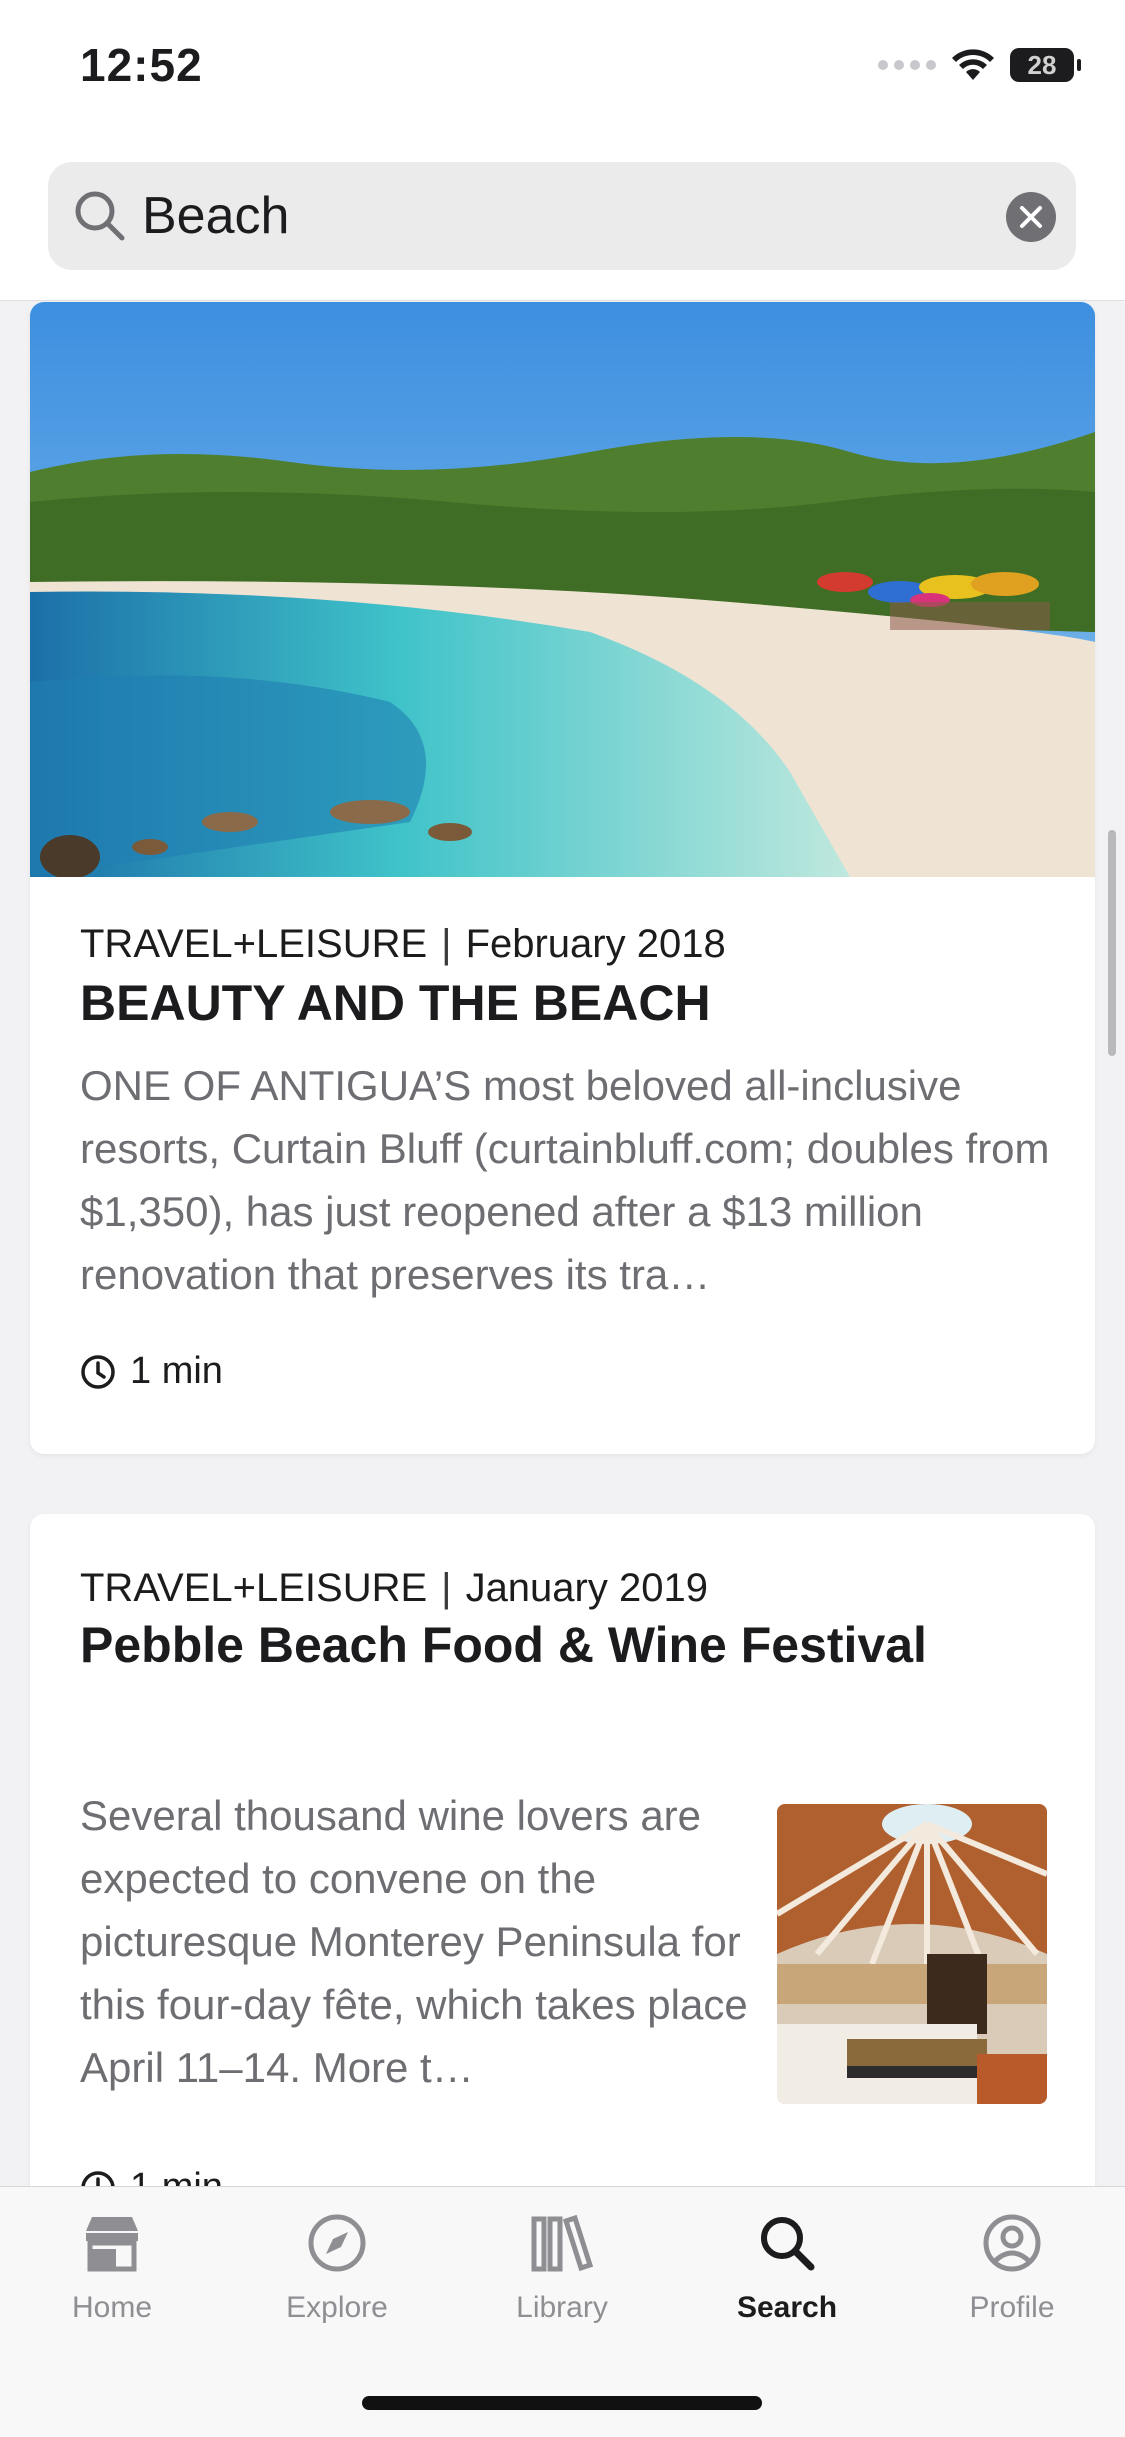 This screenshot has width=1125, height=2437. I want to click on tab-library-label: Library, so click(562, 2307).